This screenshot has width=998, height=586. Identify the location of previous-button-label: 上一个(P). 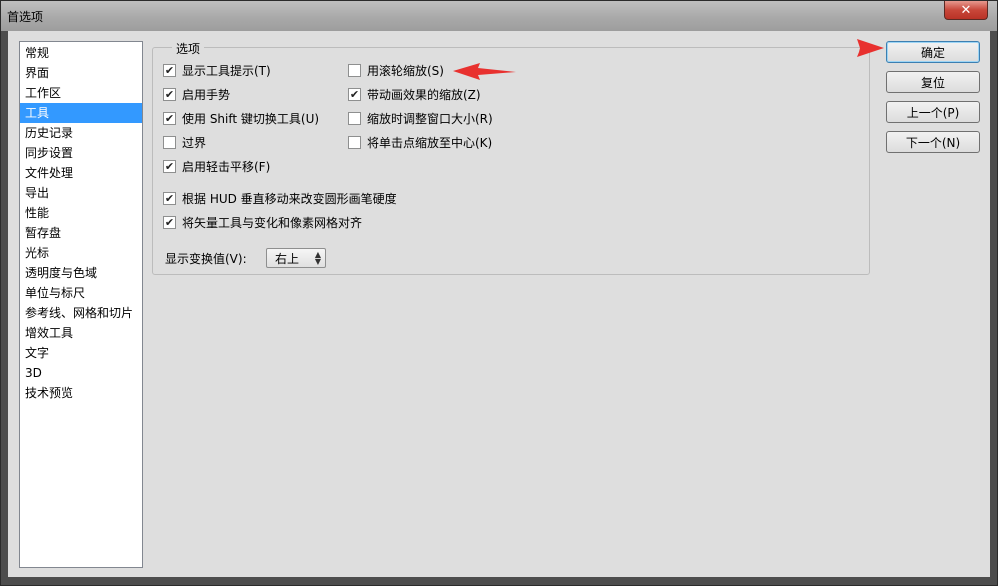
(933, 112).